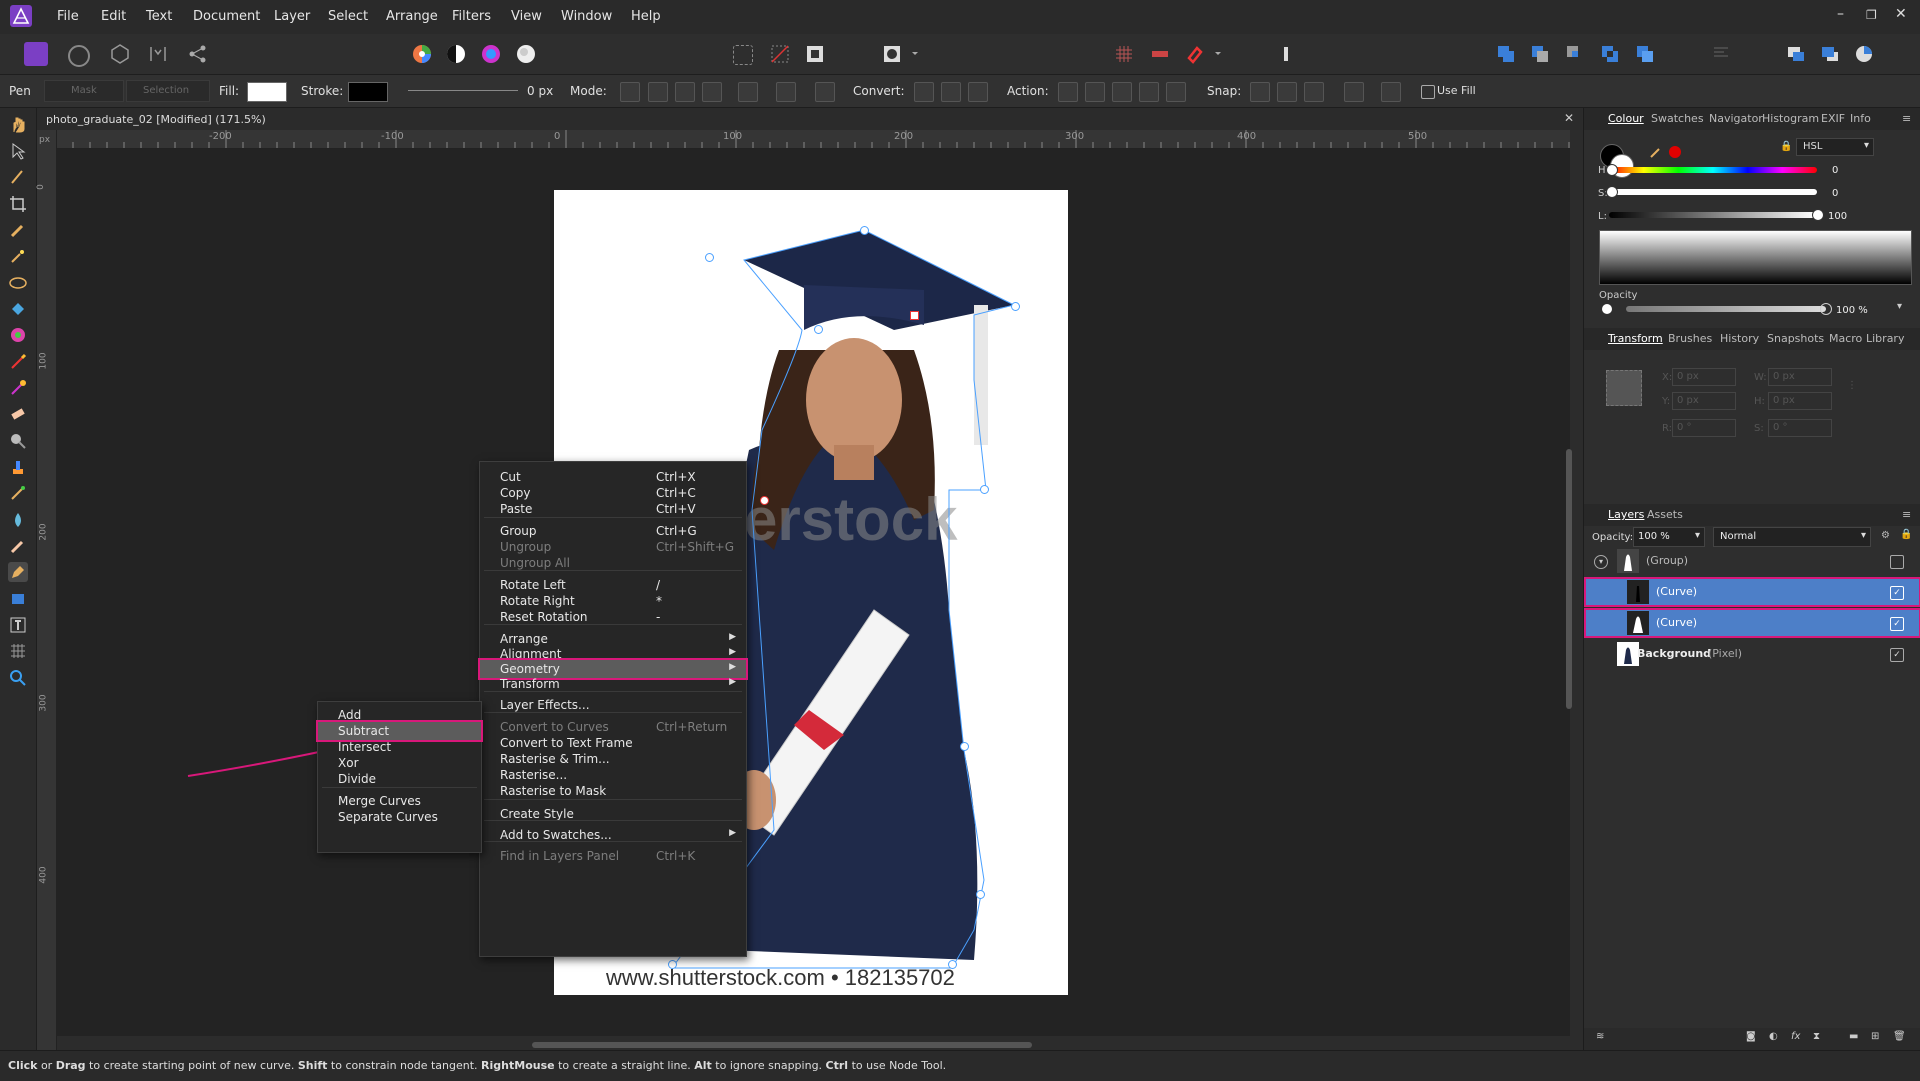 The image size is (1920, 1081). What do you see at coordinates (1826, 309) in the screenshot?
I see `opacity-slider-thumb` at bounding box center [1826, 309].